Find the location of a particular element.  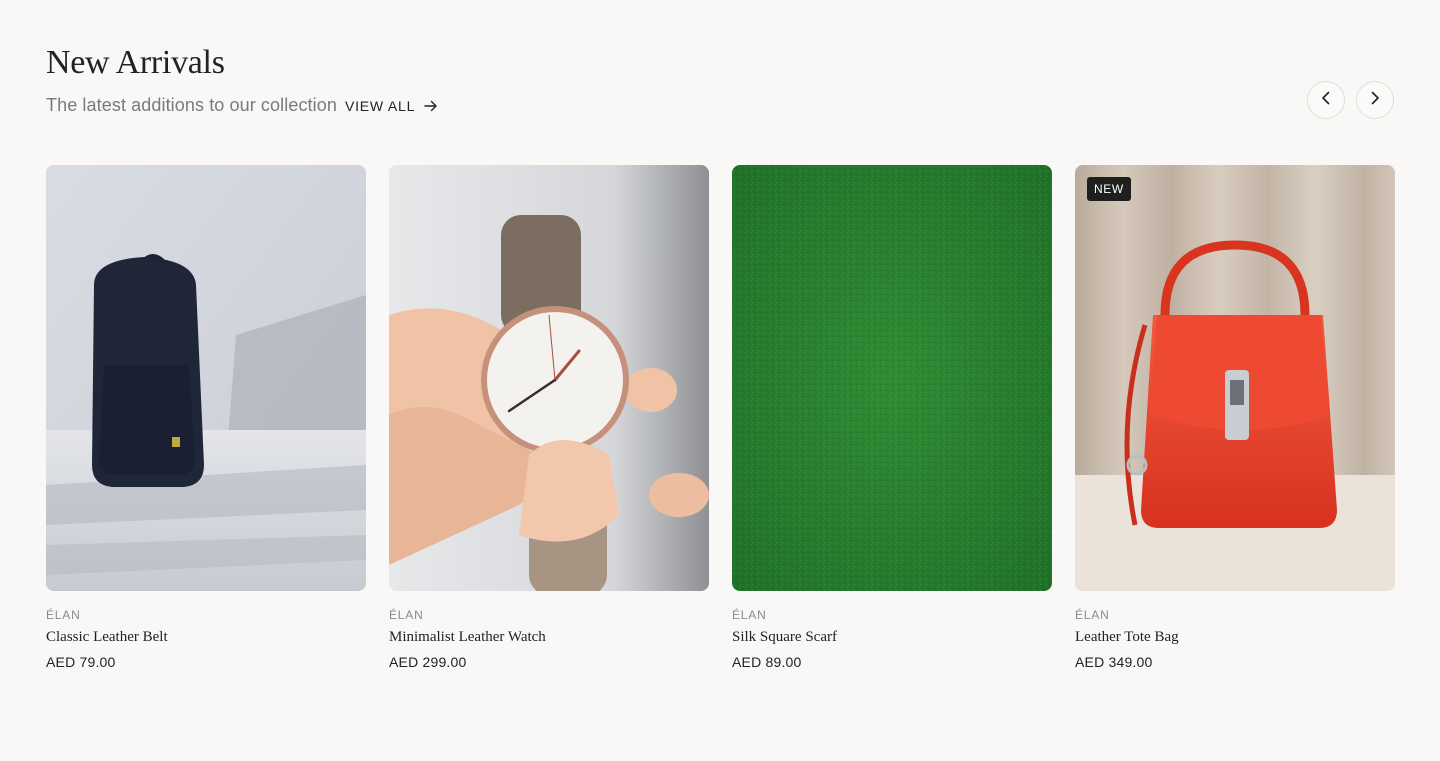

product-card: NEW ÉLAN Leather Tote Bag AED 349.00 is located at coordinates (1235, 417).